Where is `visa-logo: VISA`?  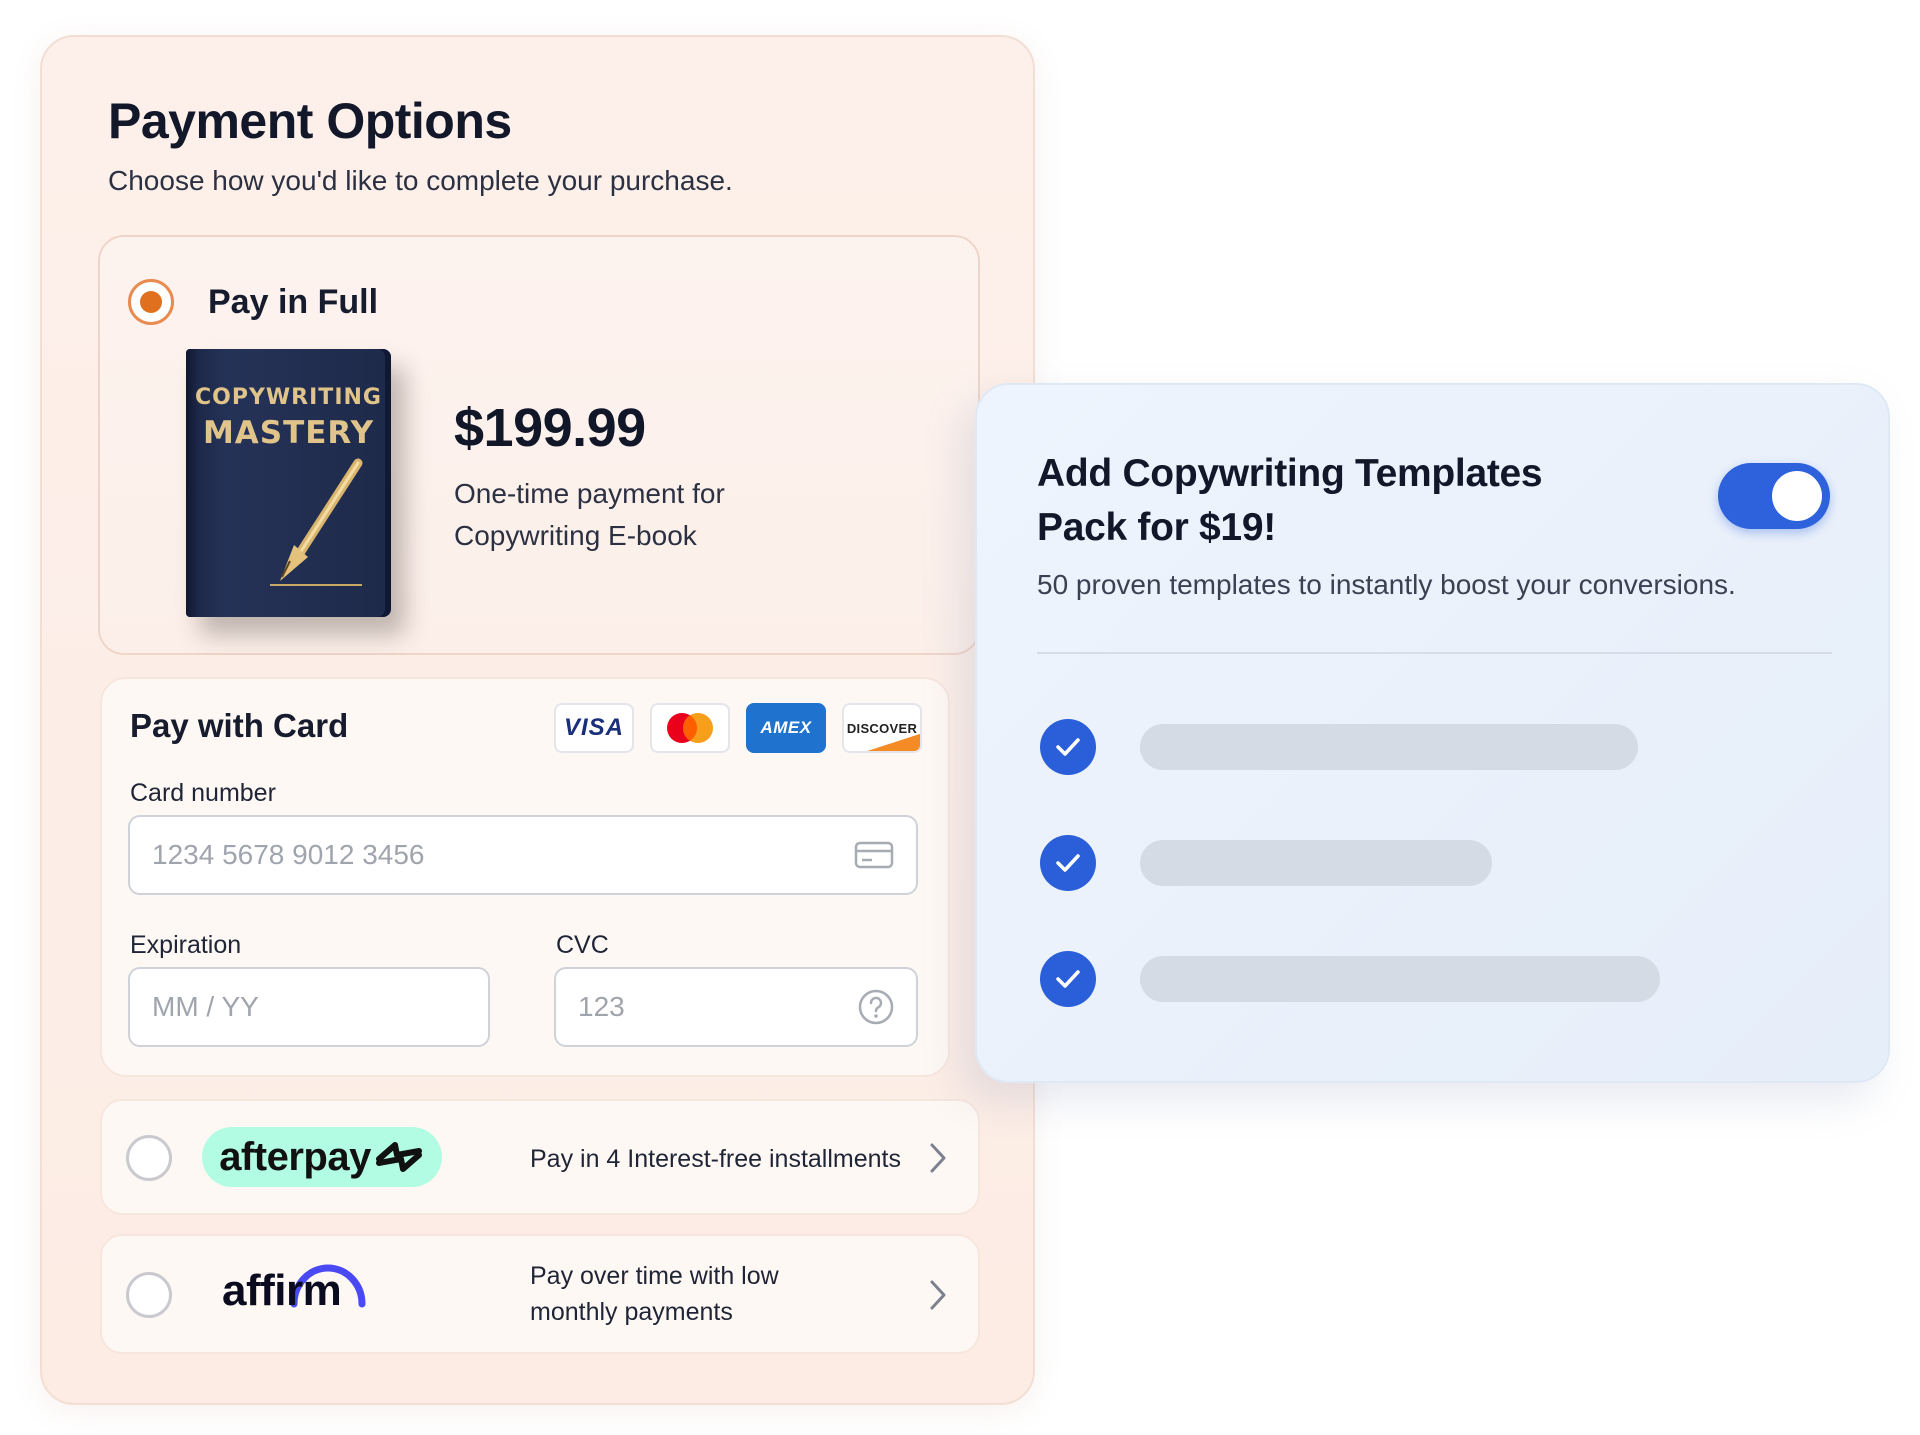 visa-logo: VISA is located at coordinates (594, 728).